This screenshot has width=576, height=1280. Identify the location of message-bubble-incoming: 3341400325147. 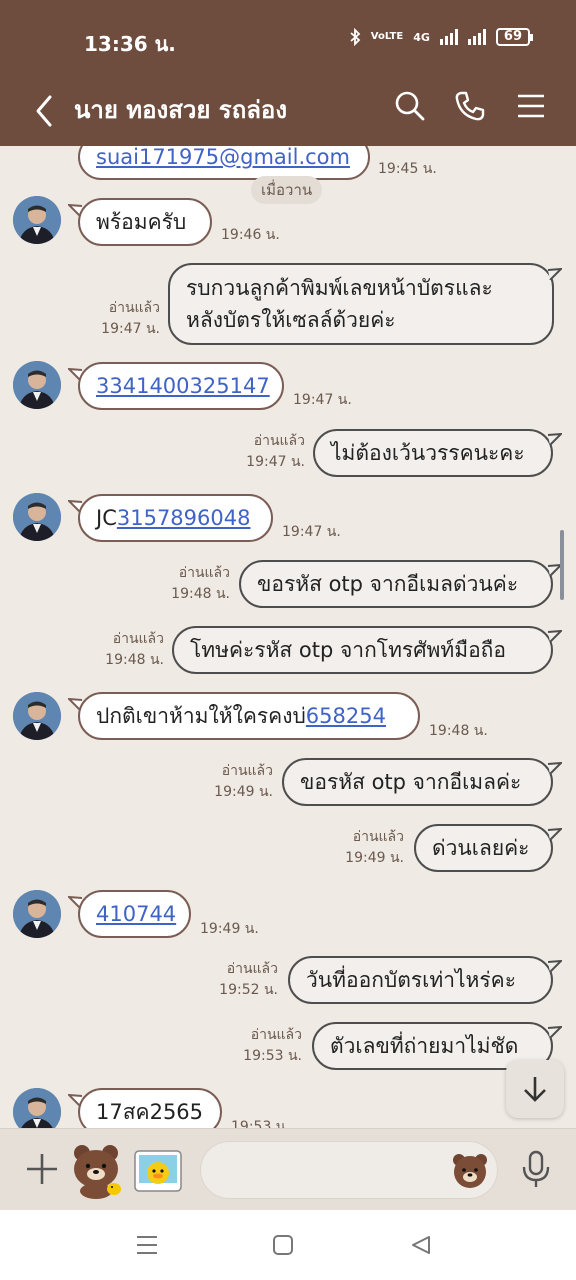
(181, 386).